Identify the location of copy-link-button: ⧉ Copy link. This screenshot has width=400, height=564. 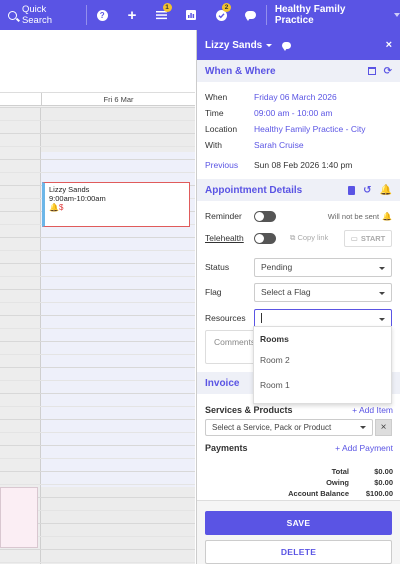
(309, 238).